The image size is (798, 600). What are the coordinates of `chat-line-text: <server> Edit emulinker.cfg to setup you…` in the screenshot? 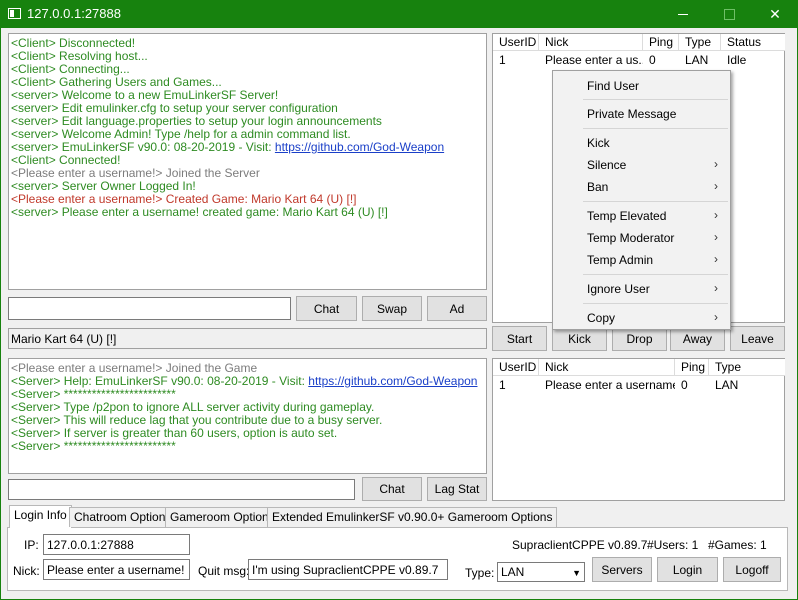 It's located at (174, 108).